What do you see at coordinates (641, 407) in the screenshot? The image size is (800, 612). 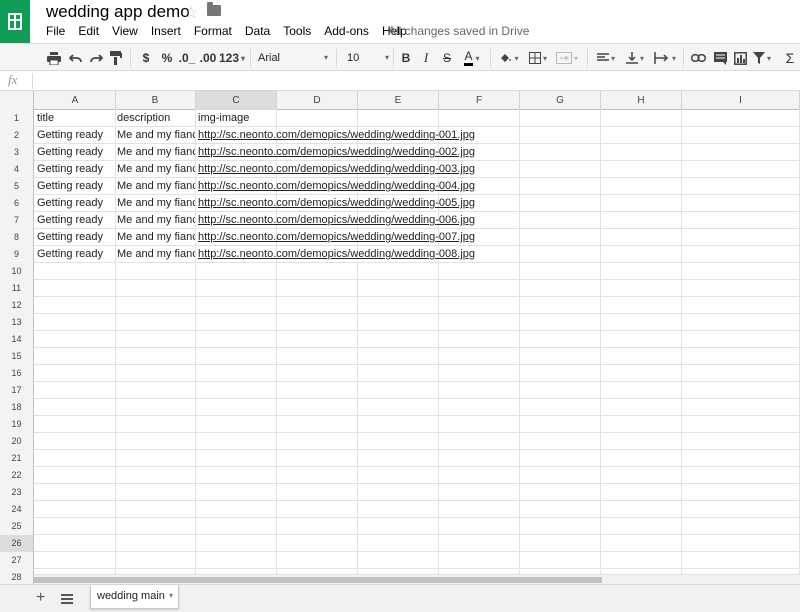 I see `cell-h18` at bounding box center [641, 407].